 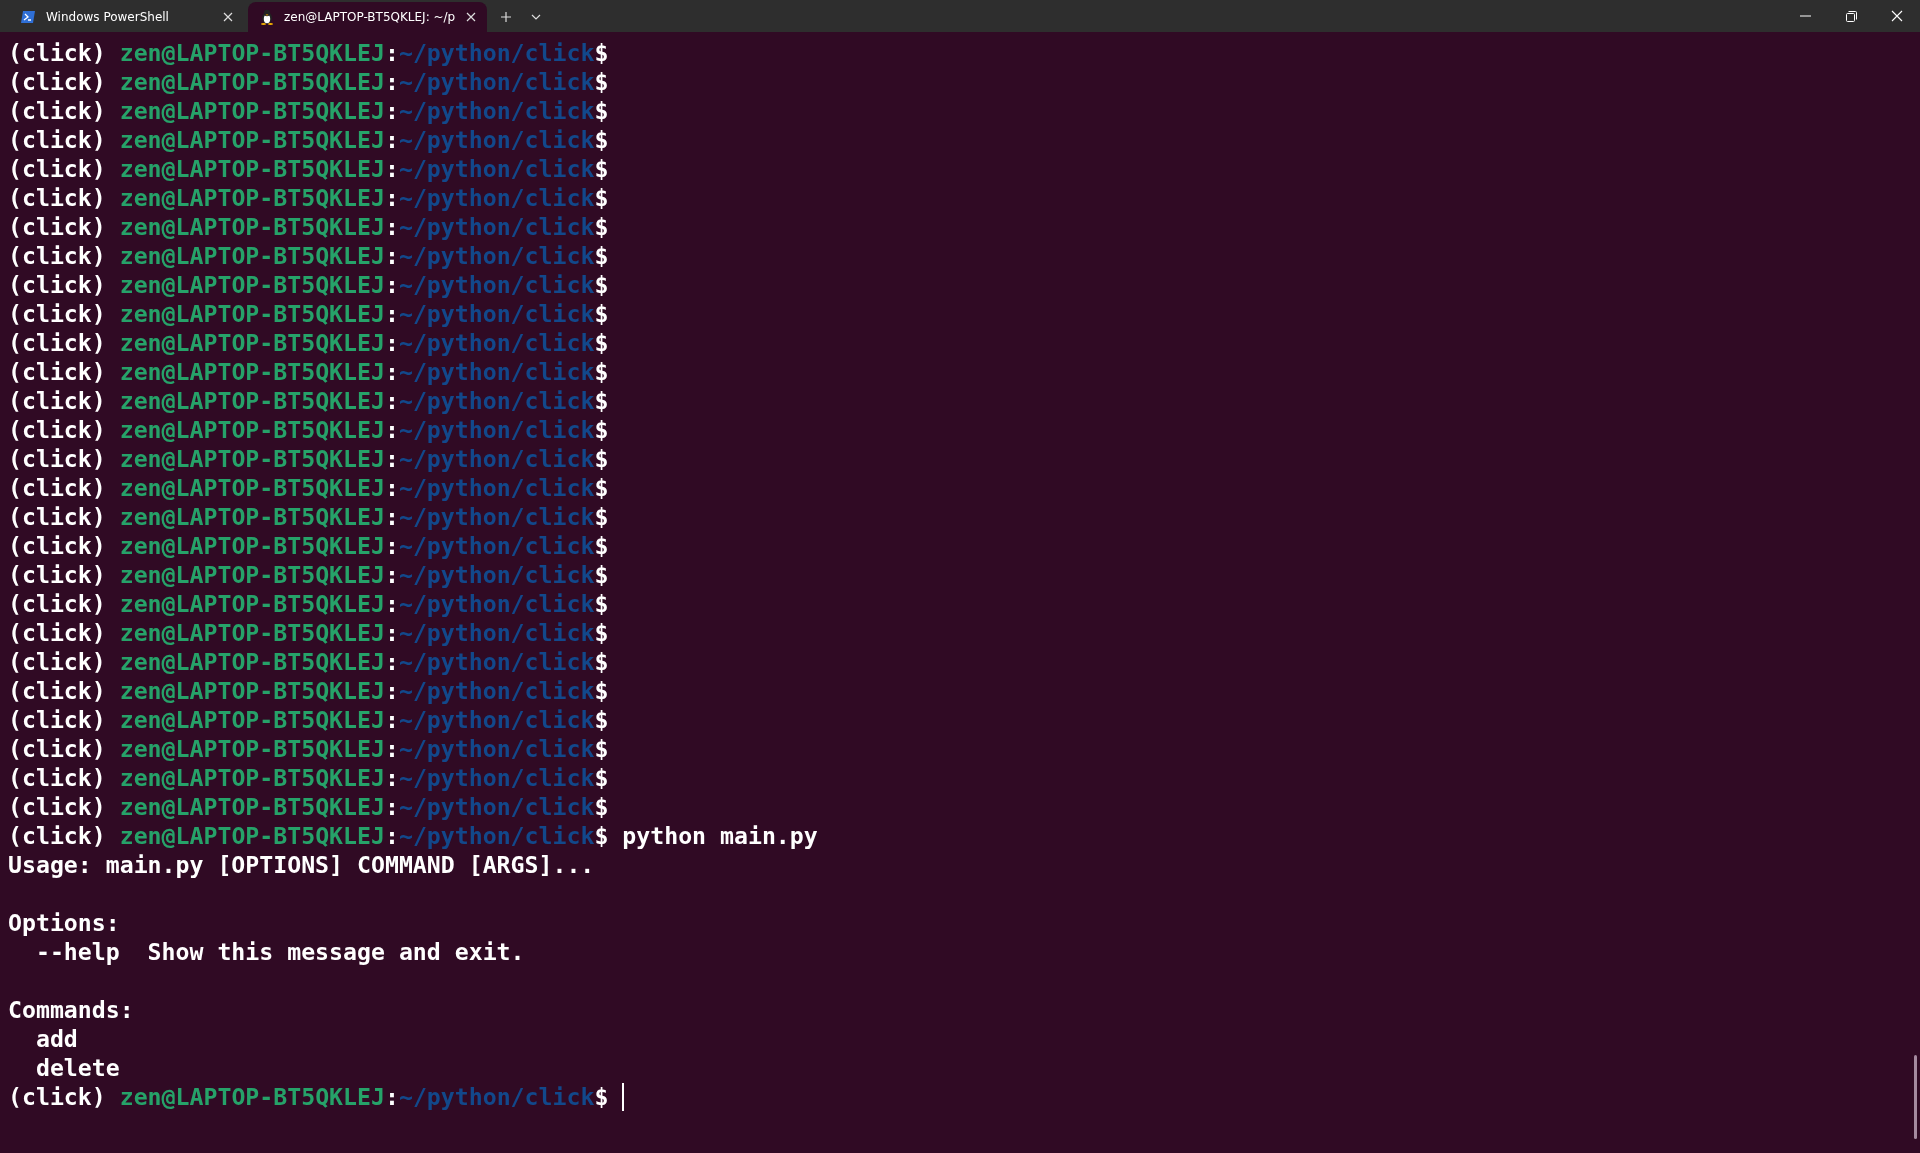 I want to click on tab: zen@LAPTOP-BT5QKLEJ: ~/p, so click(x=368, y=17).